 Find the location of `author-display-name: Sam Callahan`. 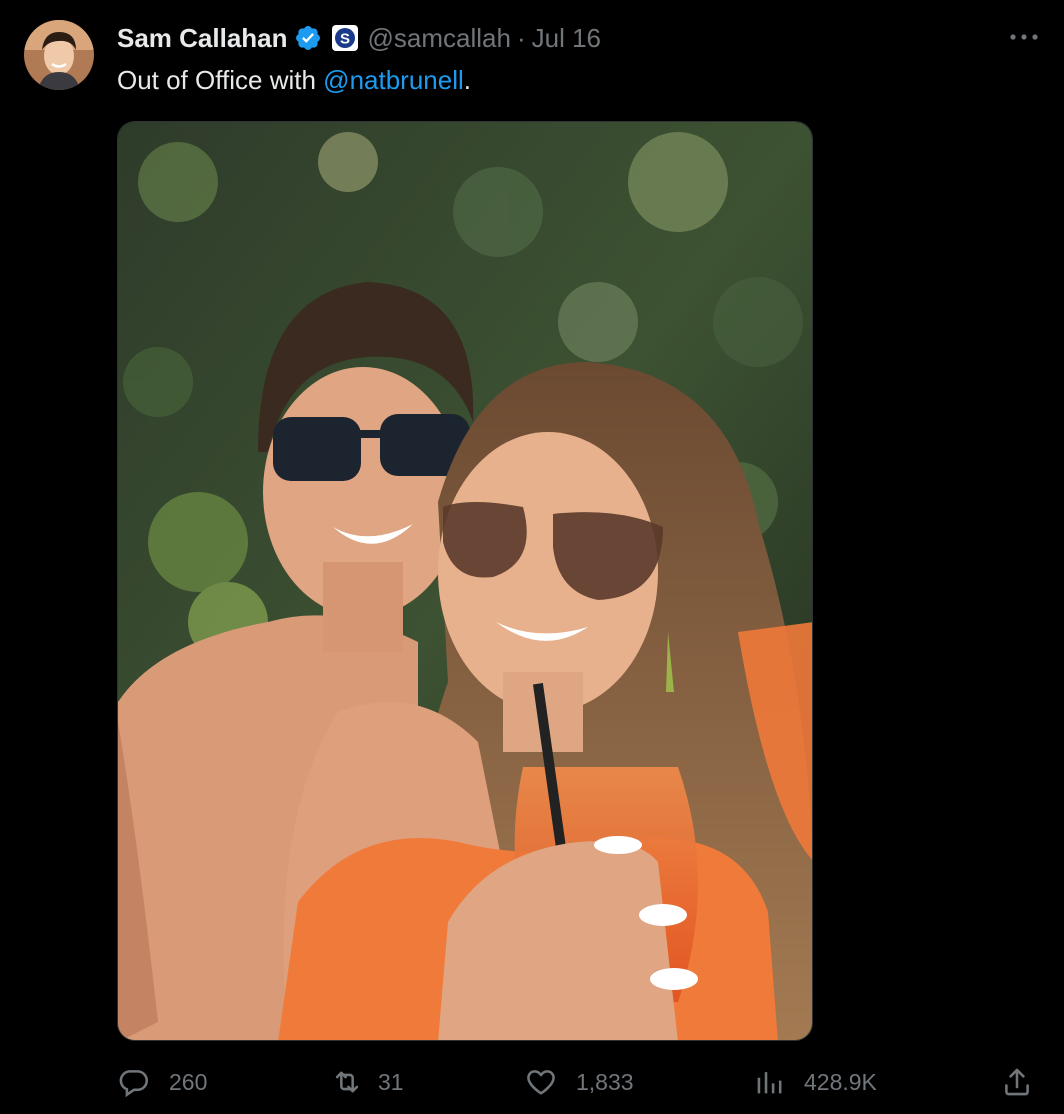

author-display-name: Sam Callahan is located at coordinates (202, 38).